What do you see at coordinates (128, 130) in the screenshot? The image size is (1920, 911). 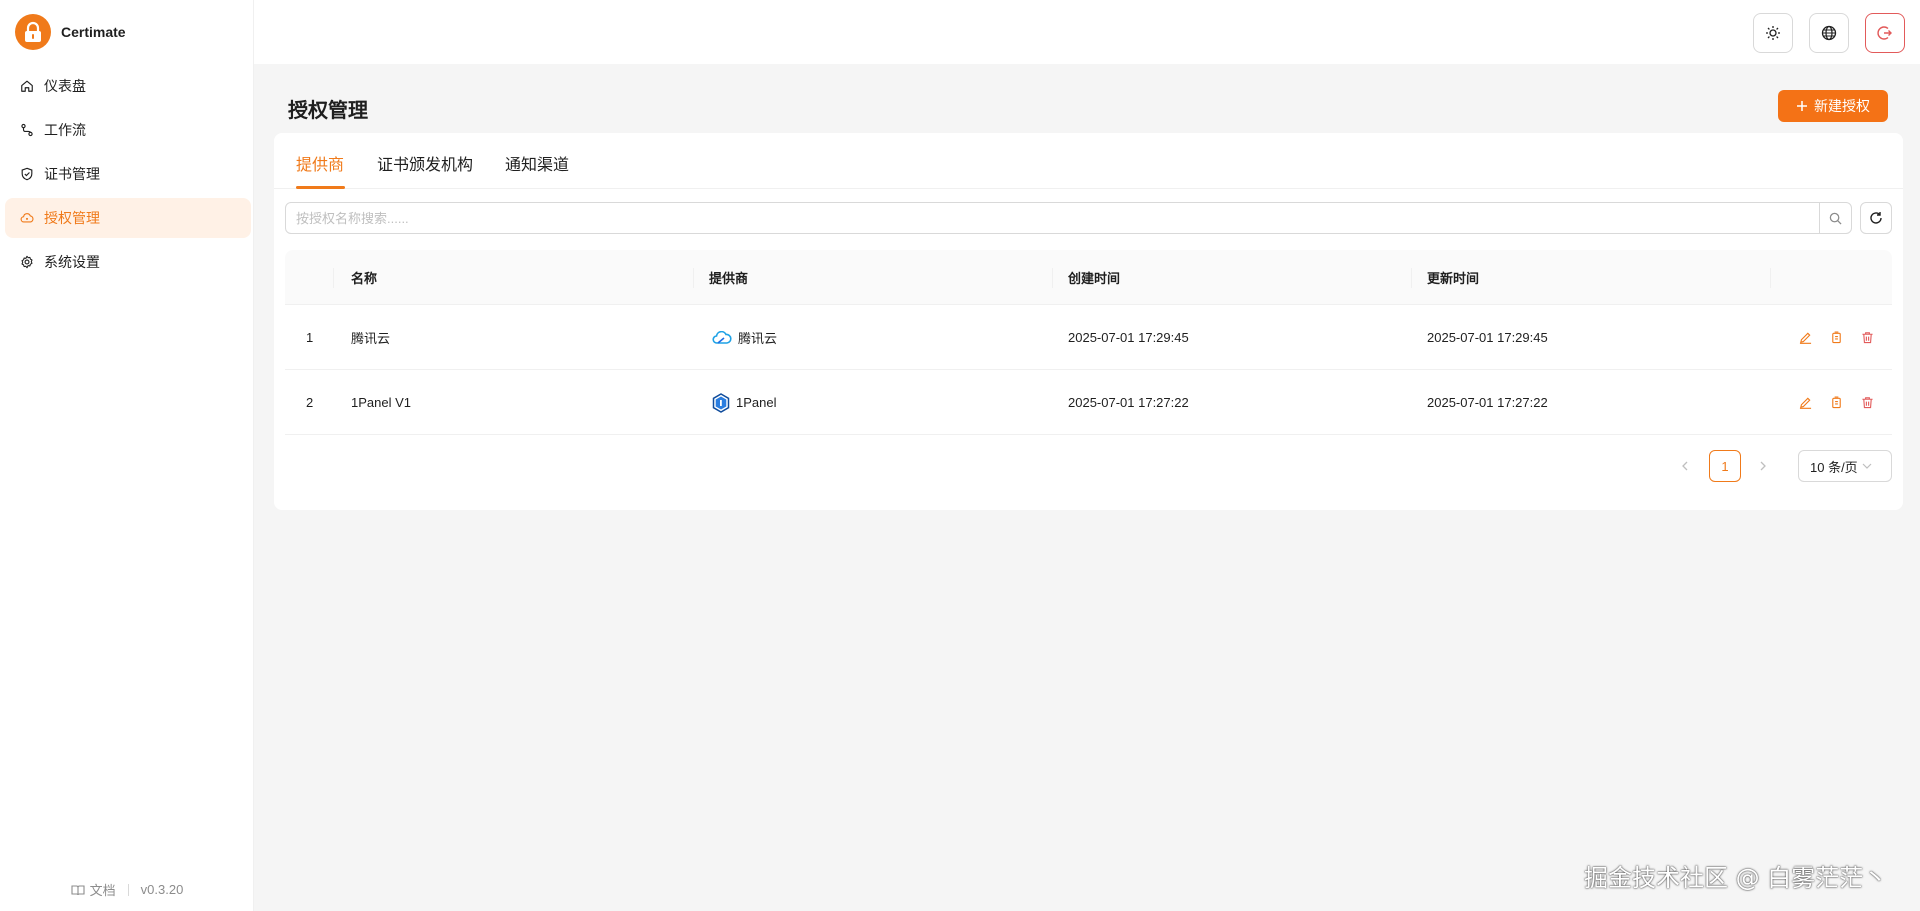 I see `sidebar-item-workflow: 工作流` at bounding box center [128, 130].